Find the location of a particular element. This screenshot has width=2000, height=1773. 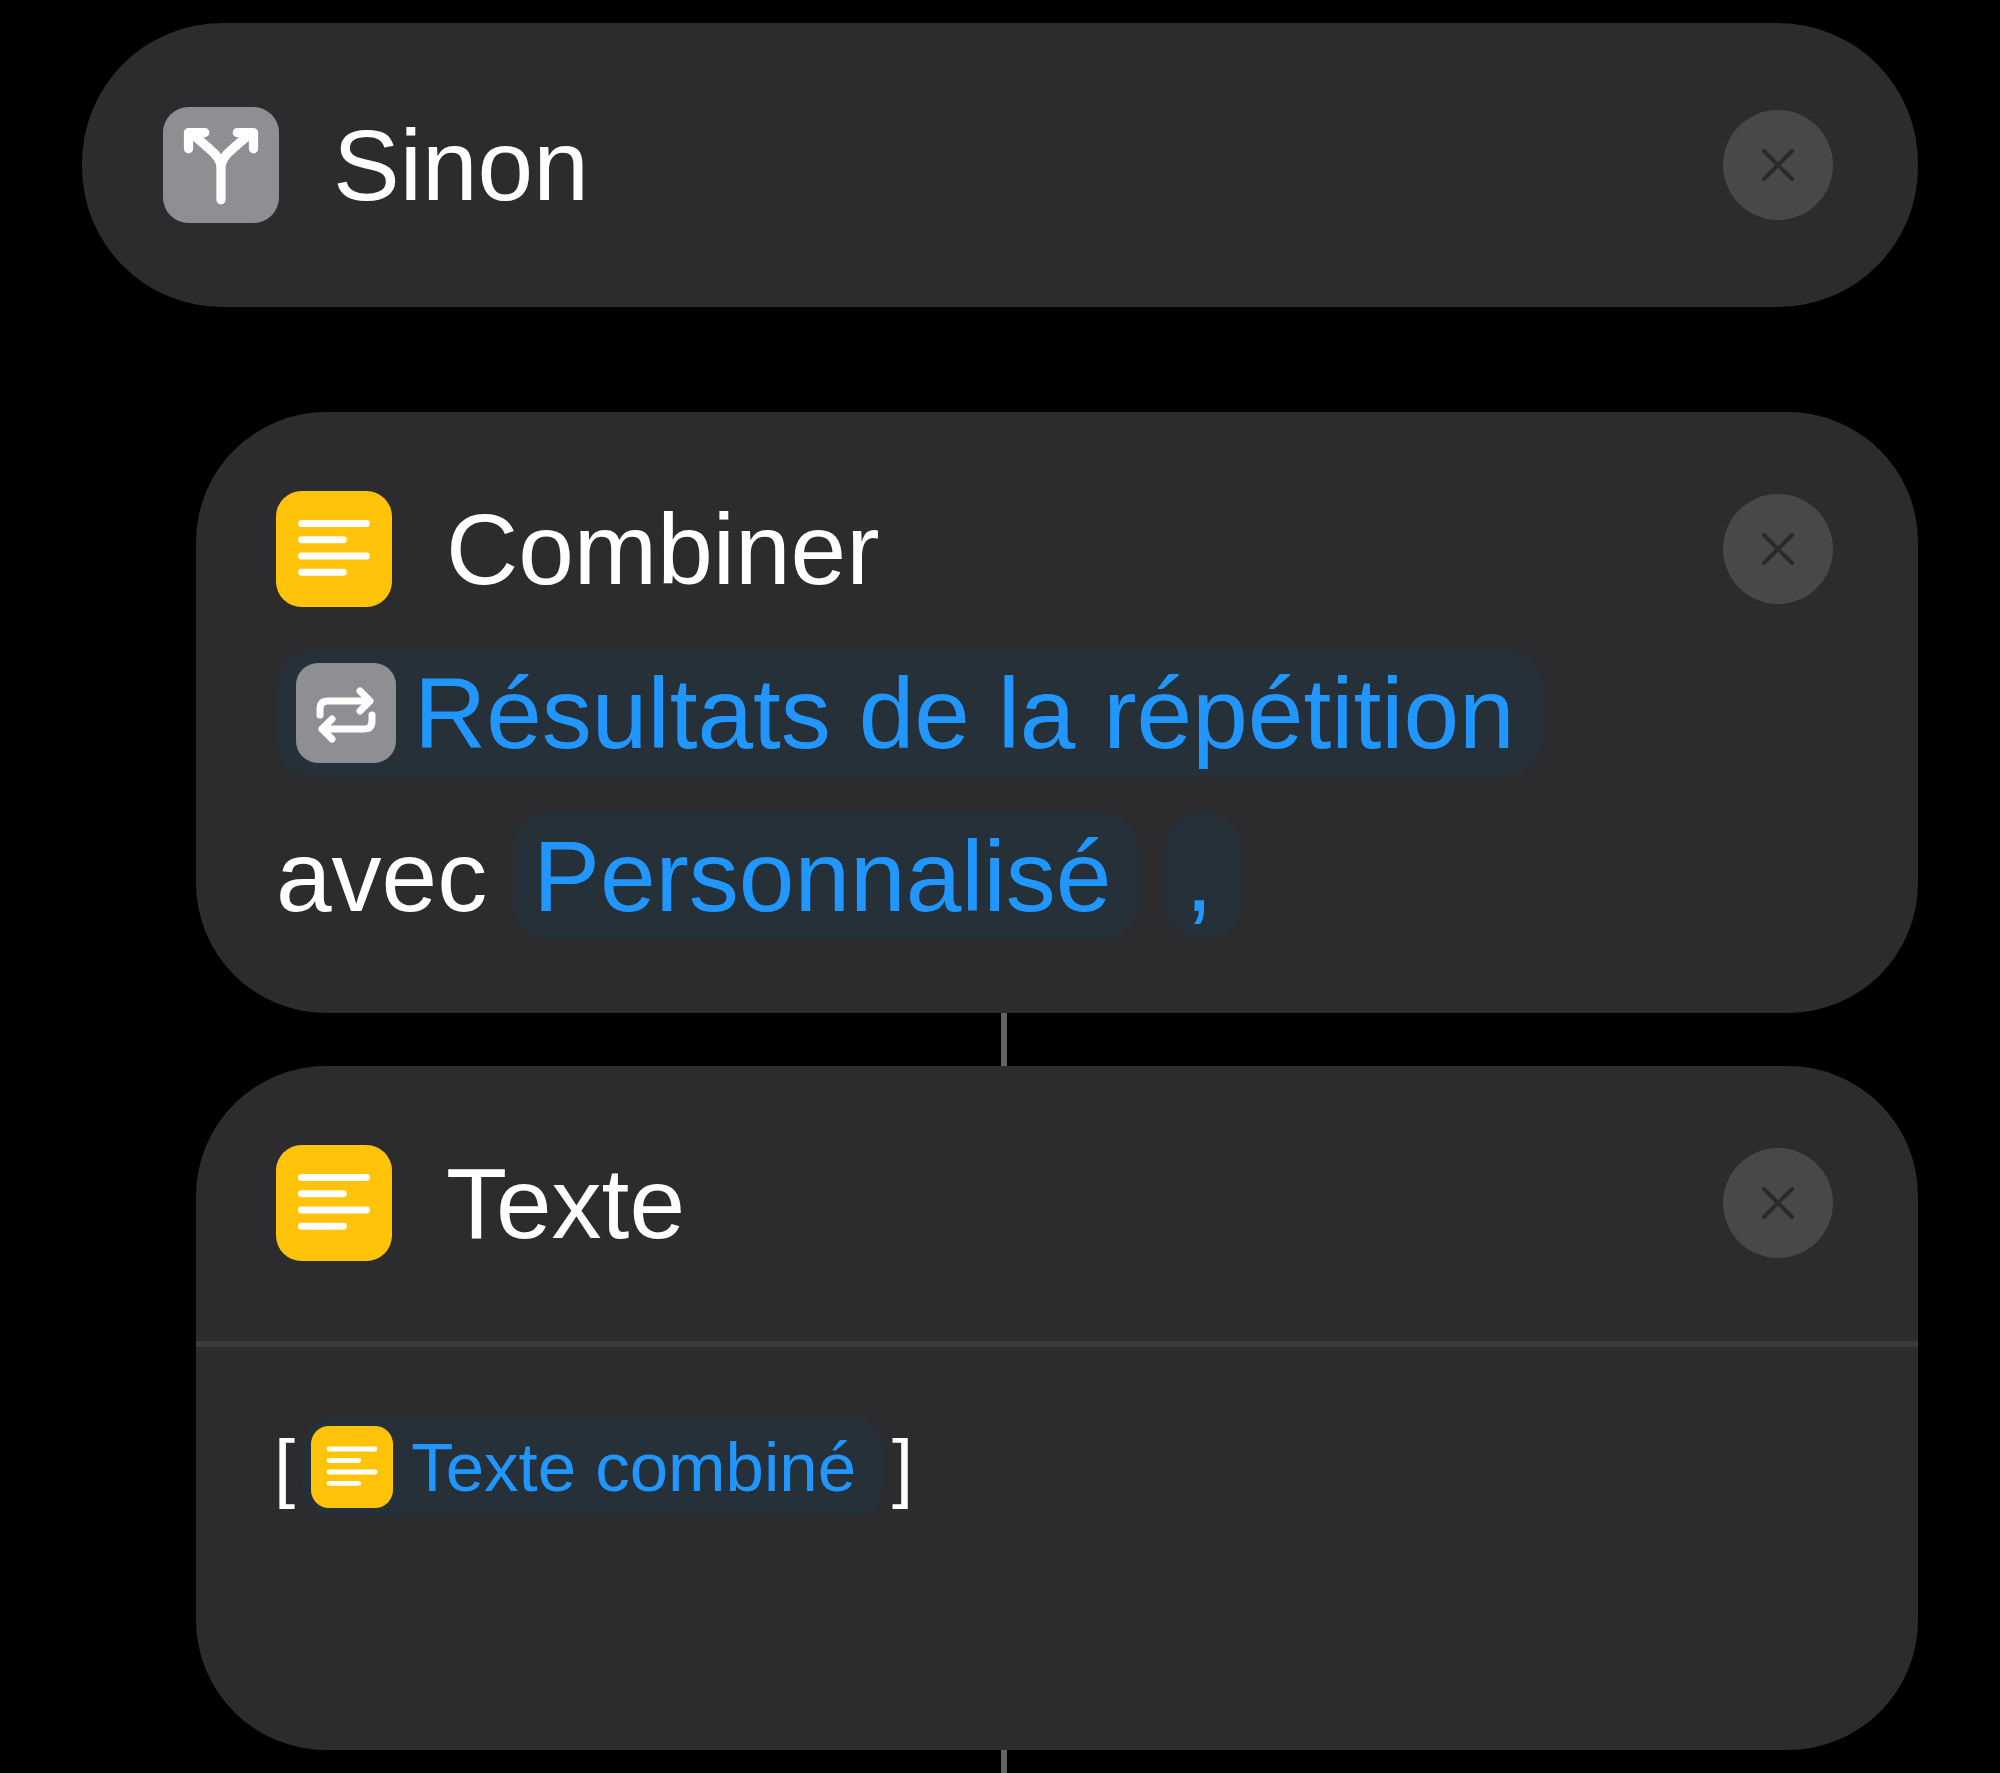

variable-token: Texte combiné is located at coordinates (594, 1467).